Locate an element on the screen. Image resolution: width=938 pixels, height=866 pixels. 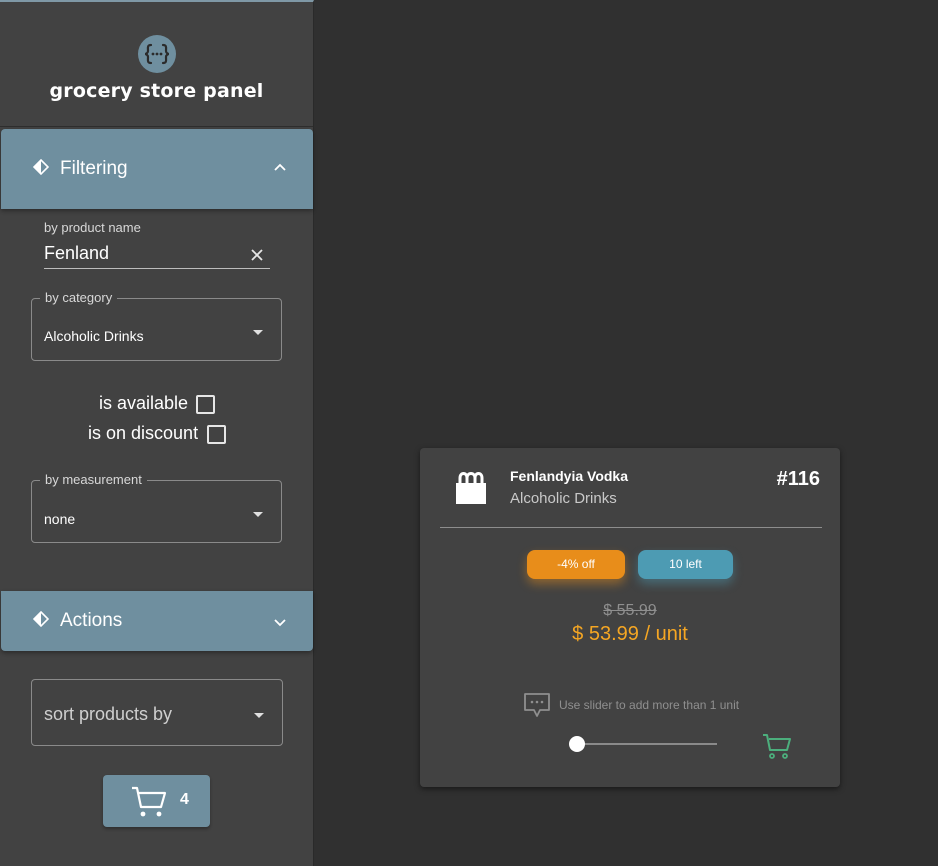
measurement-select-label: by measurement is located at coordinates (93, 479).